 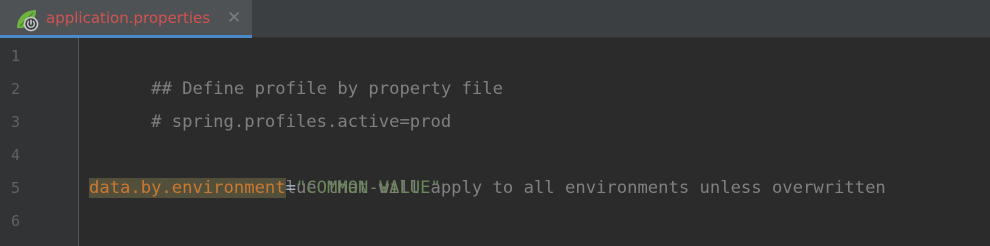 I want to click on spring-boot-leaf-icon, so click(x=27, y=20).